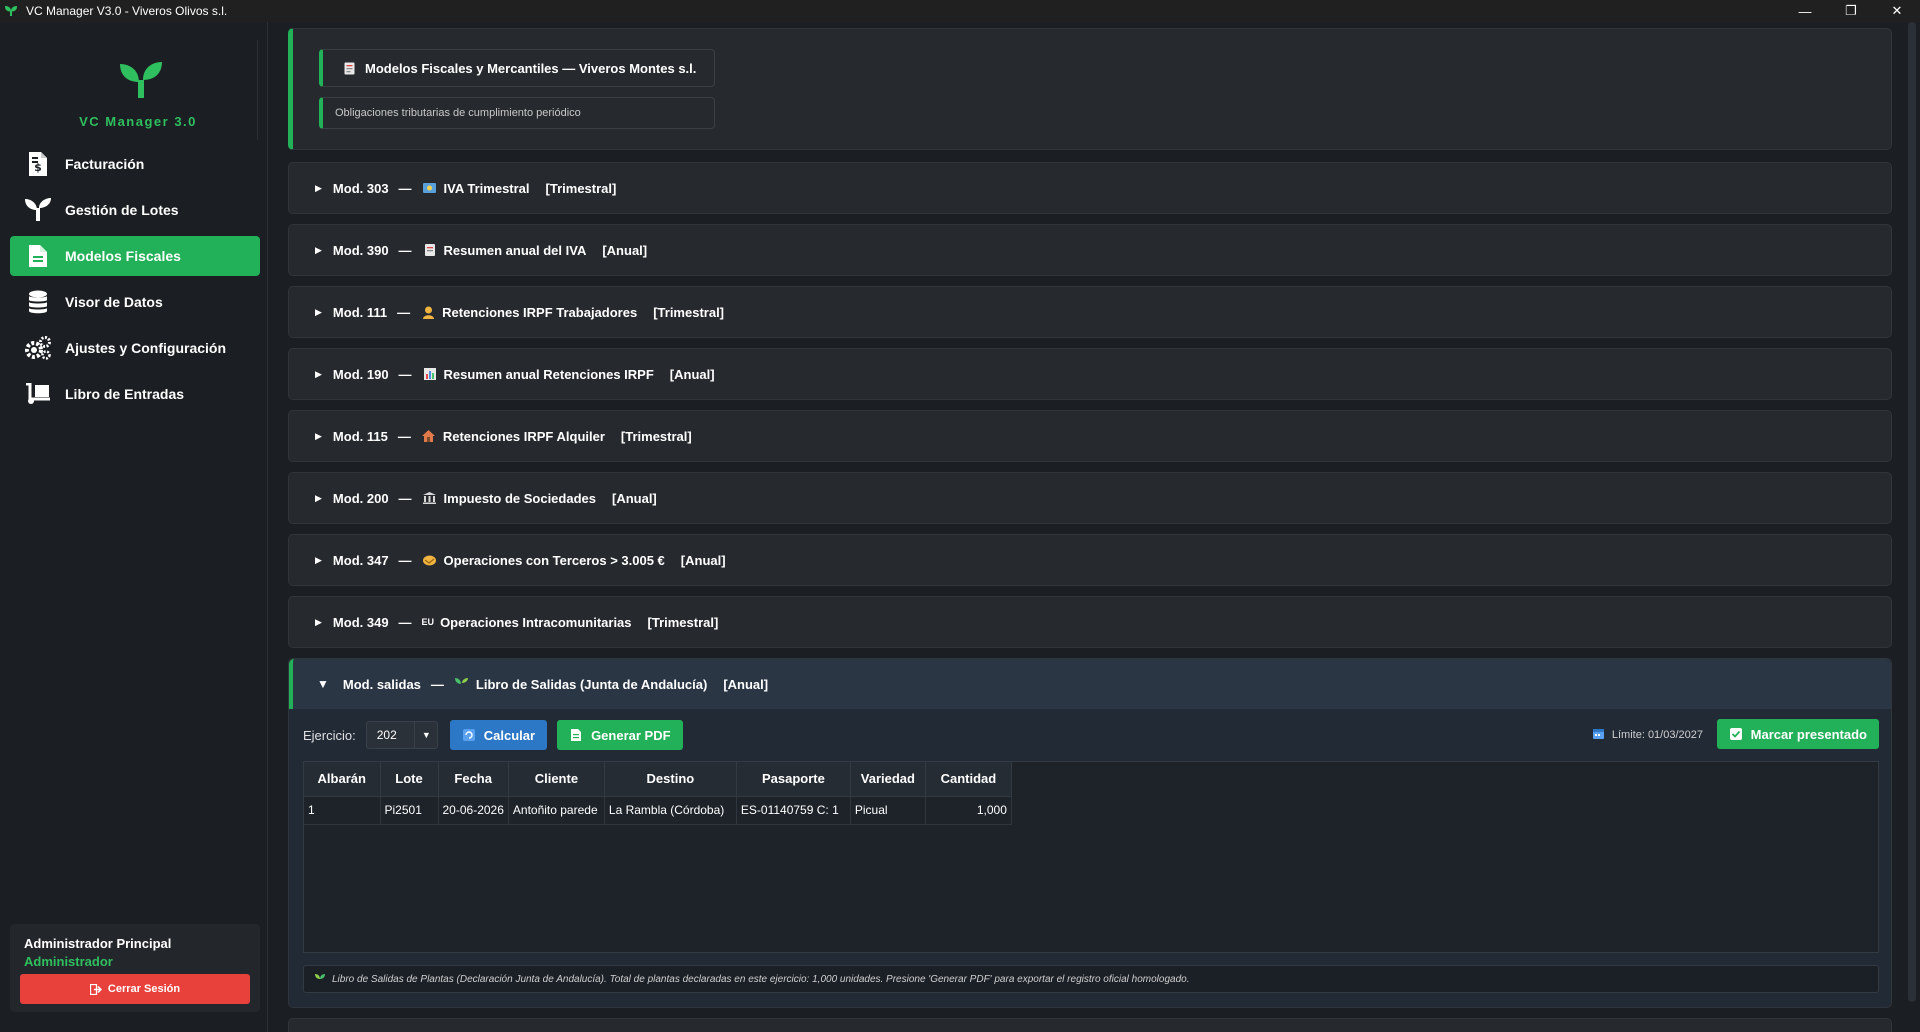 The height and width of the screenshot is (1032, 1920). Describe the element at coordinates (498, 735) in the screenshot. I see `calculate-button: Calcular` at that location.